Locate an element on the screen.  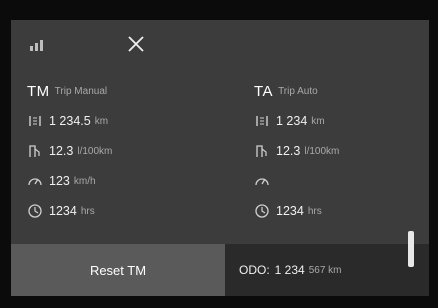
trip-auto-time-row: 1234 hrs is located at coordinates (346, 211).